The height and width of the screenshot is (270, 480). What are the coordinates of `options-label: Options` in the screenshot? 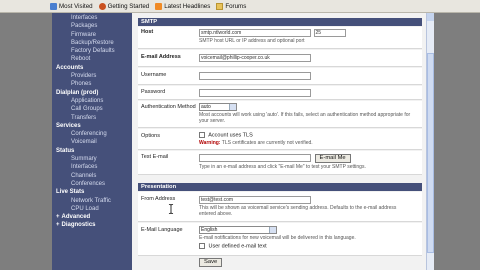 It's located at (150, 136).